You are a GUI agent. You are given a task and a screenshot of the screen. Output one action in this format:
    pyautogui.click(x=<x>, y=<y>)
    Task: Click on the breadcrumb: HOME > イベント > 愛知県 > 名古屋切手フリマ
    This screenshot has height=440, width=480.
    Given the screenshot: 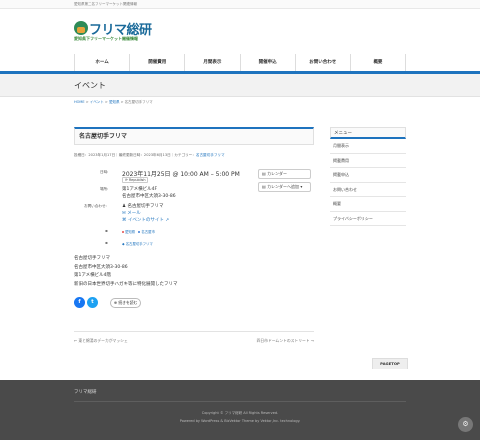 What is the action you would take?
    pyautogui.click(x=113, y=102)
    